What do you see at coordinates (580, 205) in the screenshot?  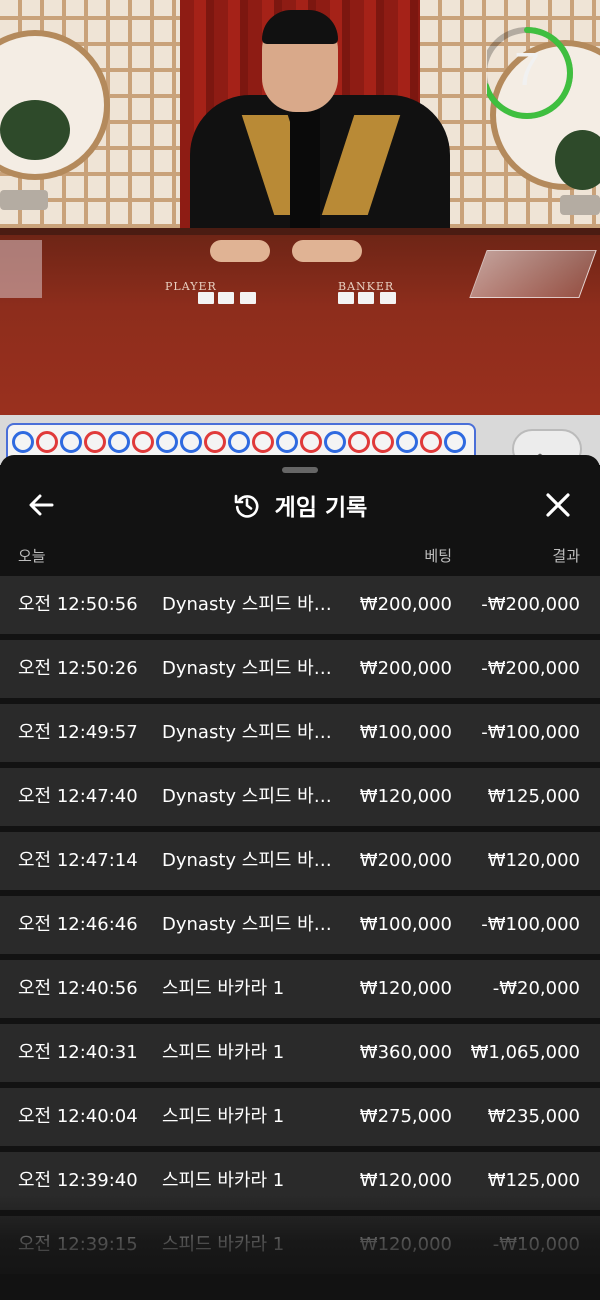 I see `pot-right` at bounding box center [580, 205].